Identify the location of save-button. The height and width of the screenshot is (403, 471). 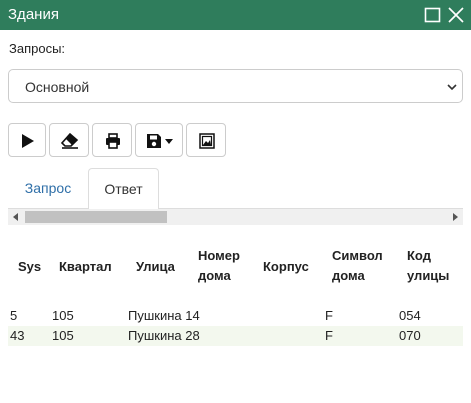
(159, 140).